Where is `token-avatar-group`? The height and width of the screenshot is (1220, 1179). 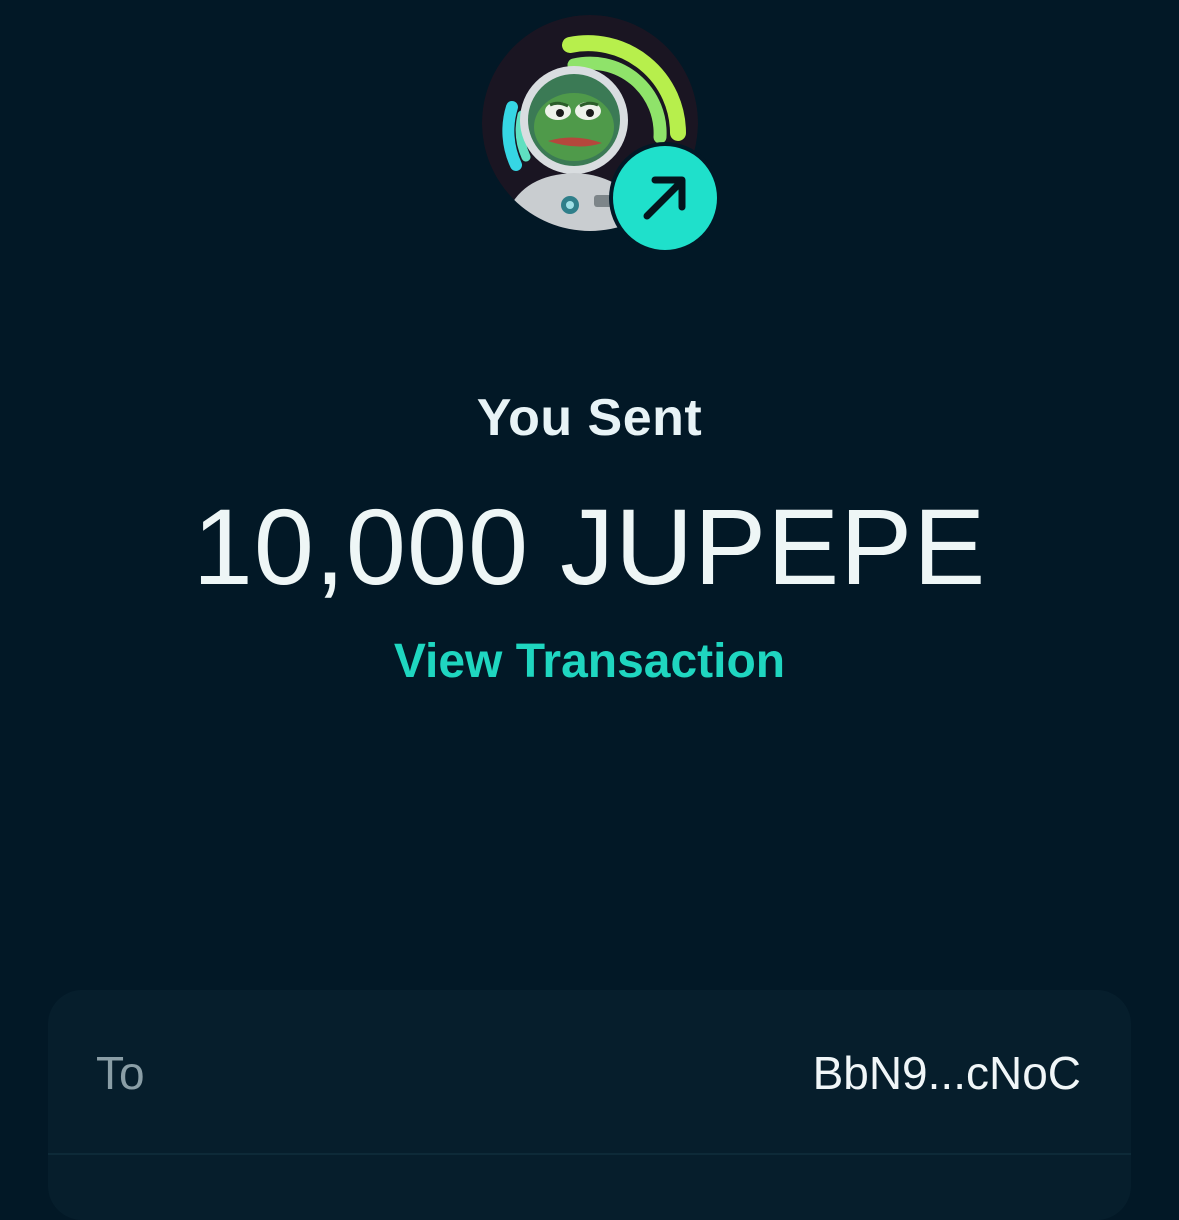
token-avatar-group is located at coordinates (602, 135).